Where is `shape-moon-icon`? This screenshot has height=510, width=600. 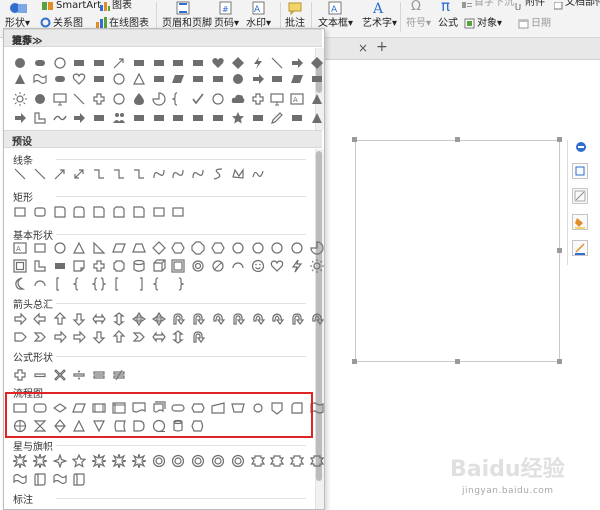 shape-moon-icon is located at coordinates (20, 284).